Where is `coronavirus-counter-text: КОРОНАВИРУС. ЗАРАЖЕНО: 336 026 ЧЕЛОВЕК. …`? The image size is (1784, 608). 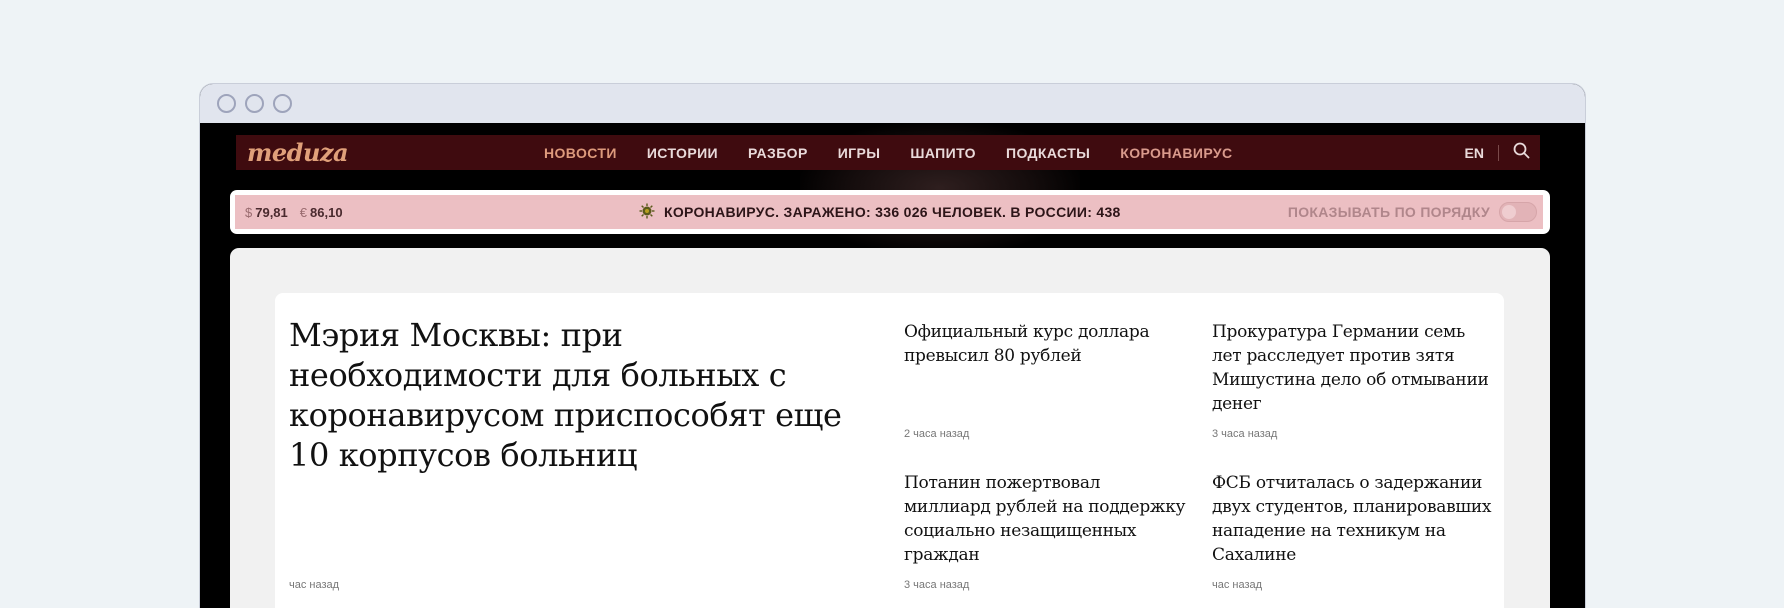
coronavirus-counter-text: КОРОНАВИРУС. ЗАРАЖЕНО: 336 026 ЧЕЛОВЕК. … is located at coordinates (892, 212).